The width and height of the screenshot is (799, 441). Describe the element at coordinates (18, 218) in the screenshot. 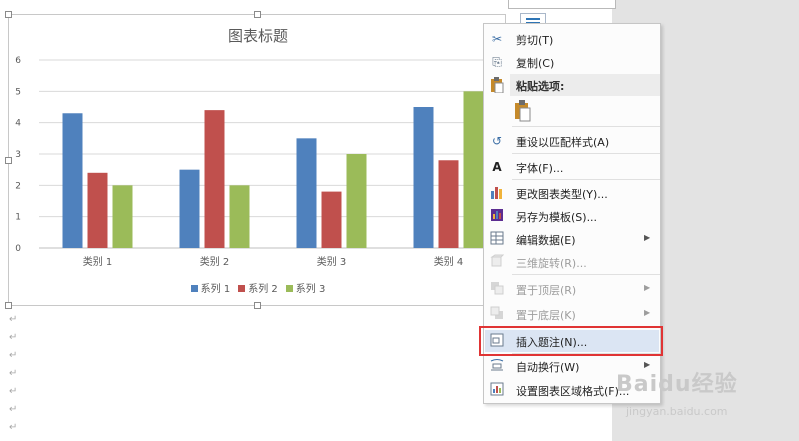

I see `y-tick-label: 1` at that location.